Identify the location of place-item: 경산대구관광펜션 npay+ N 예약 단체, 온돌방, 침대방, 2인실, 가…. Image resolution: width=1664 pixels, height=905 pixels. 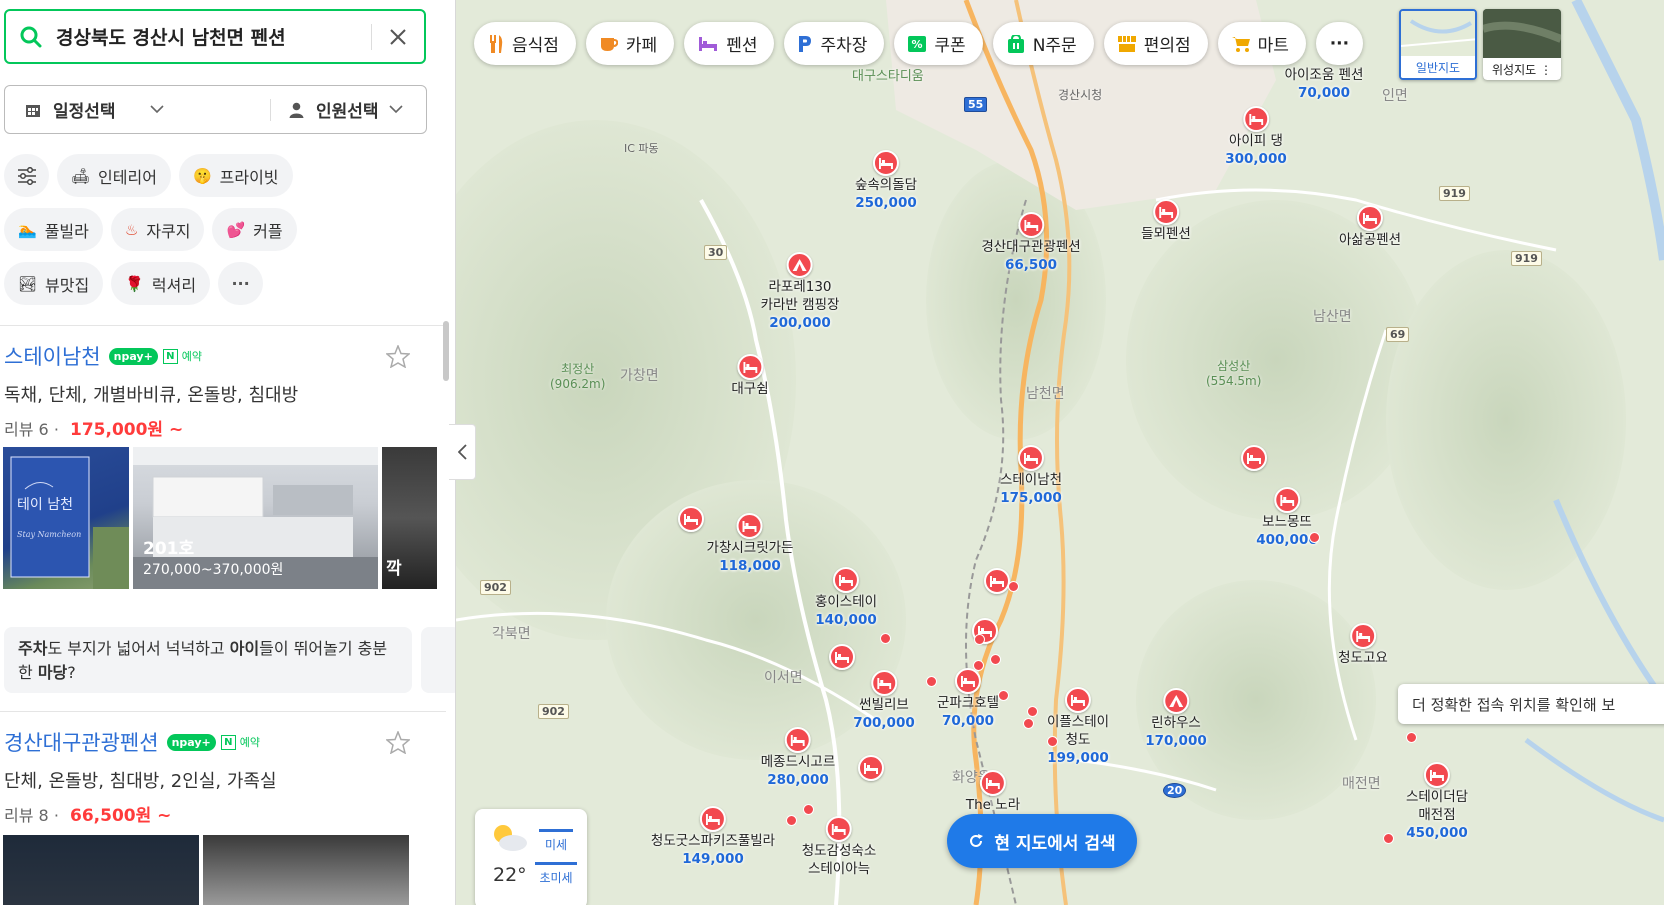
(217, 776).